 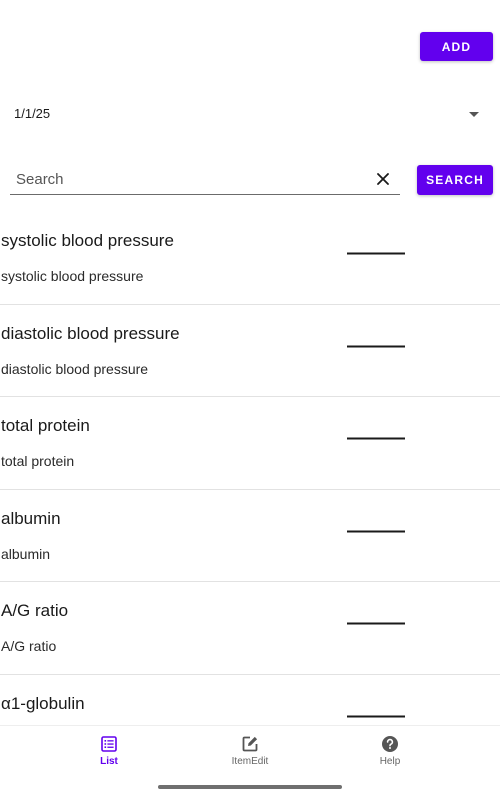 What do you see at coordinates (35, 610) in the screenshot?
I see `item-title: A/G ratio` at bounding box center [35, 610].